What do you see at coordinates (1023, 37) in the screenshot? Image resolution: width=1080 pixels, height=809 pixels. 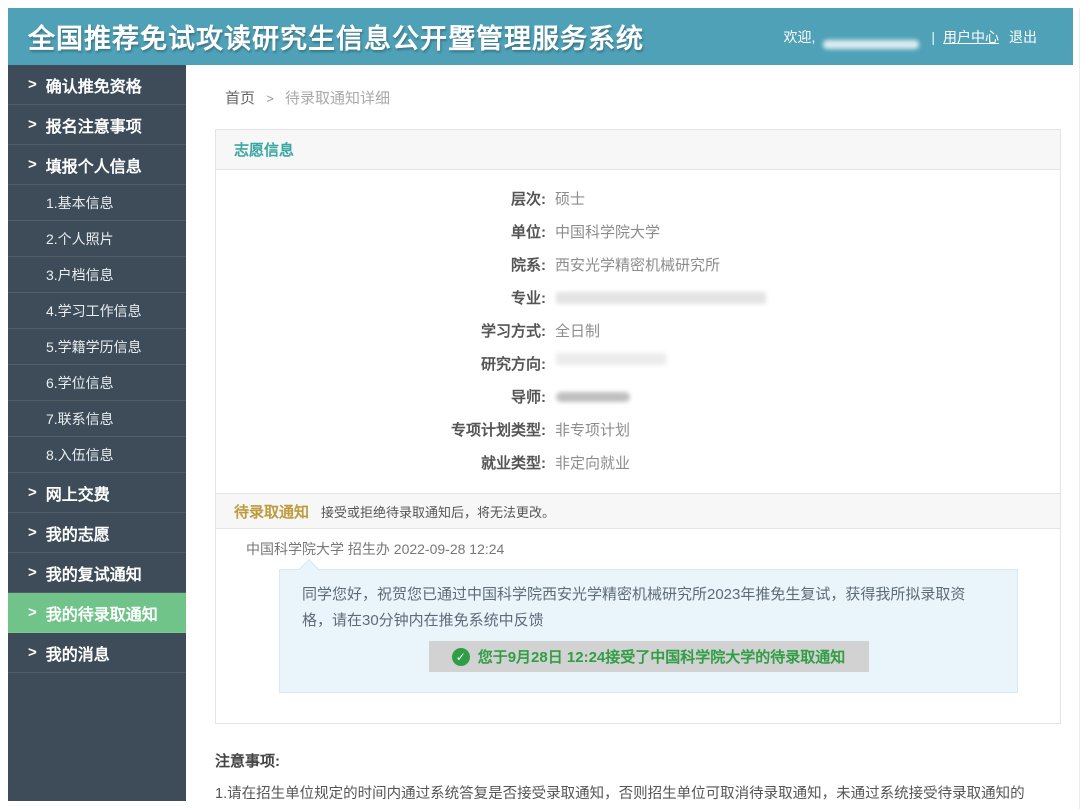 I see `logout-link: 退出` at bounding box center [1023, 37].